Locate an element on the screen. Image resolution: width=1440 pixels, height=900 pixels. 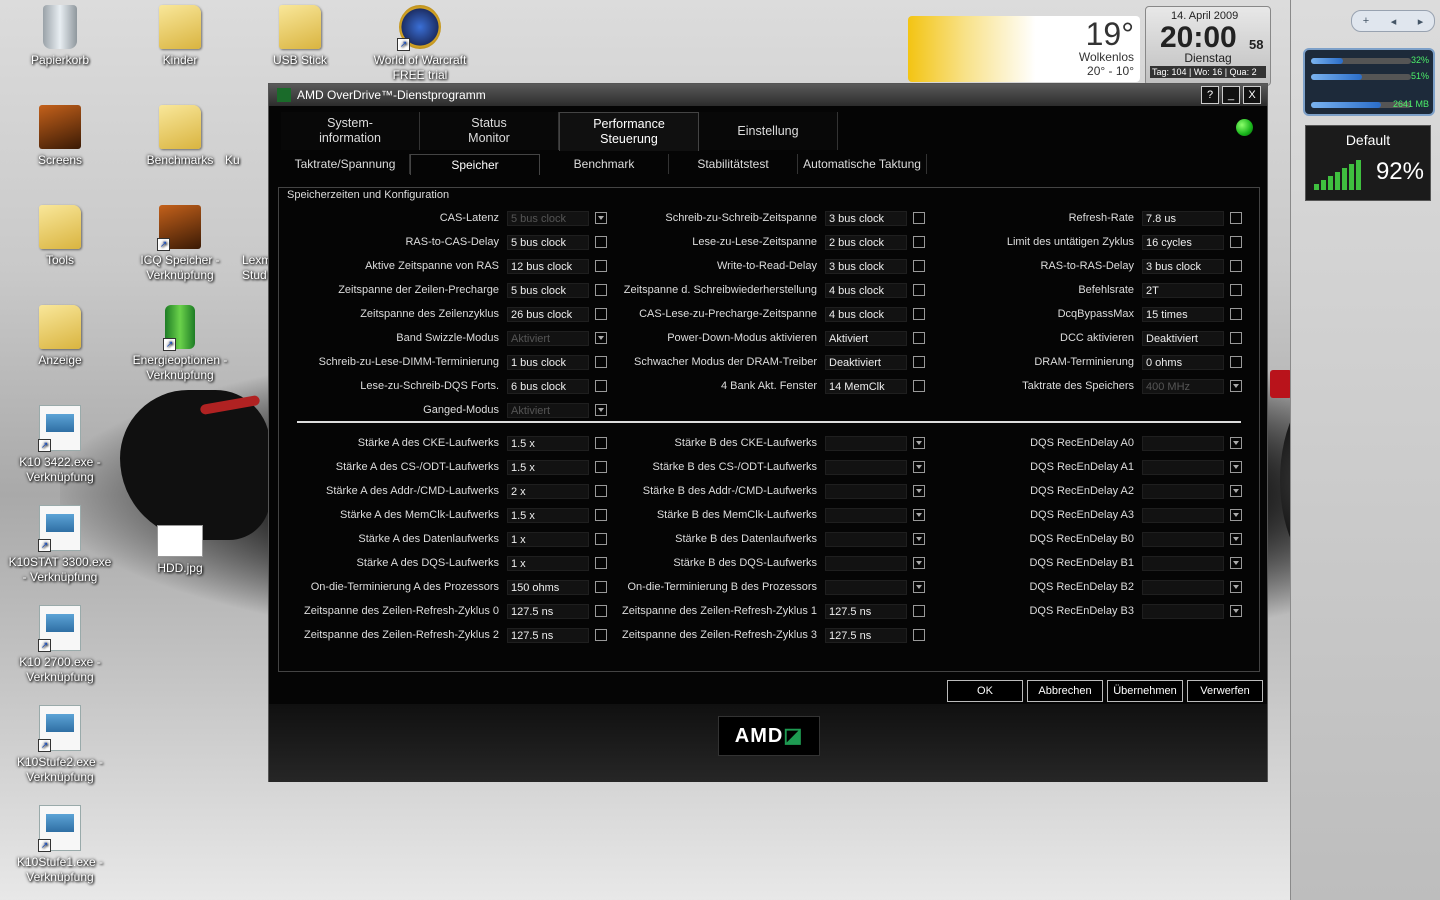
setting-value: 127.5 ns is located at coordinates (866, 635).